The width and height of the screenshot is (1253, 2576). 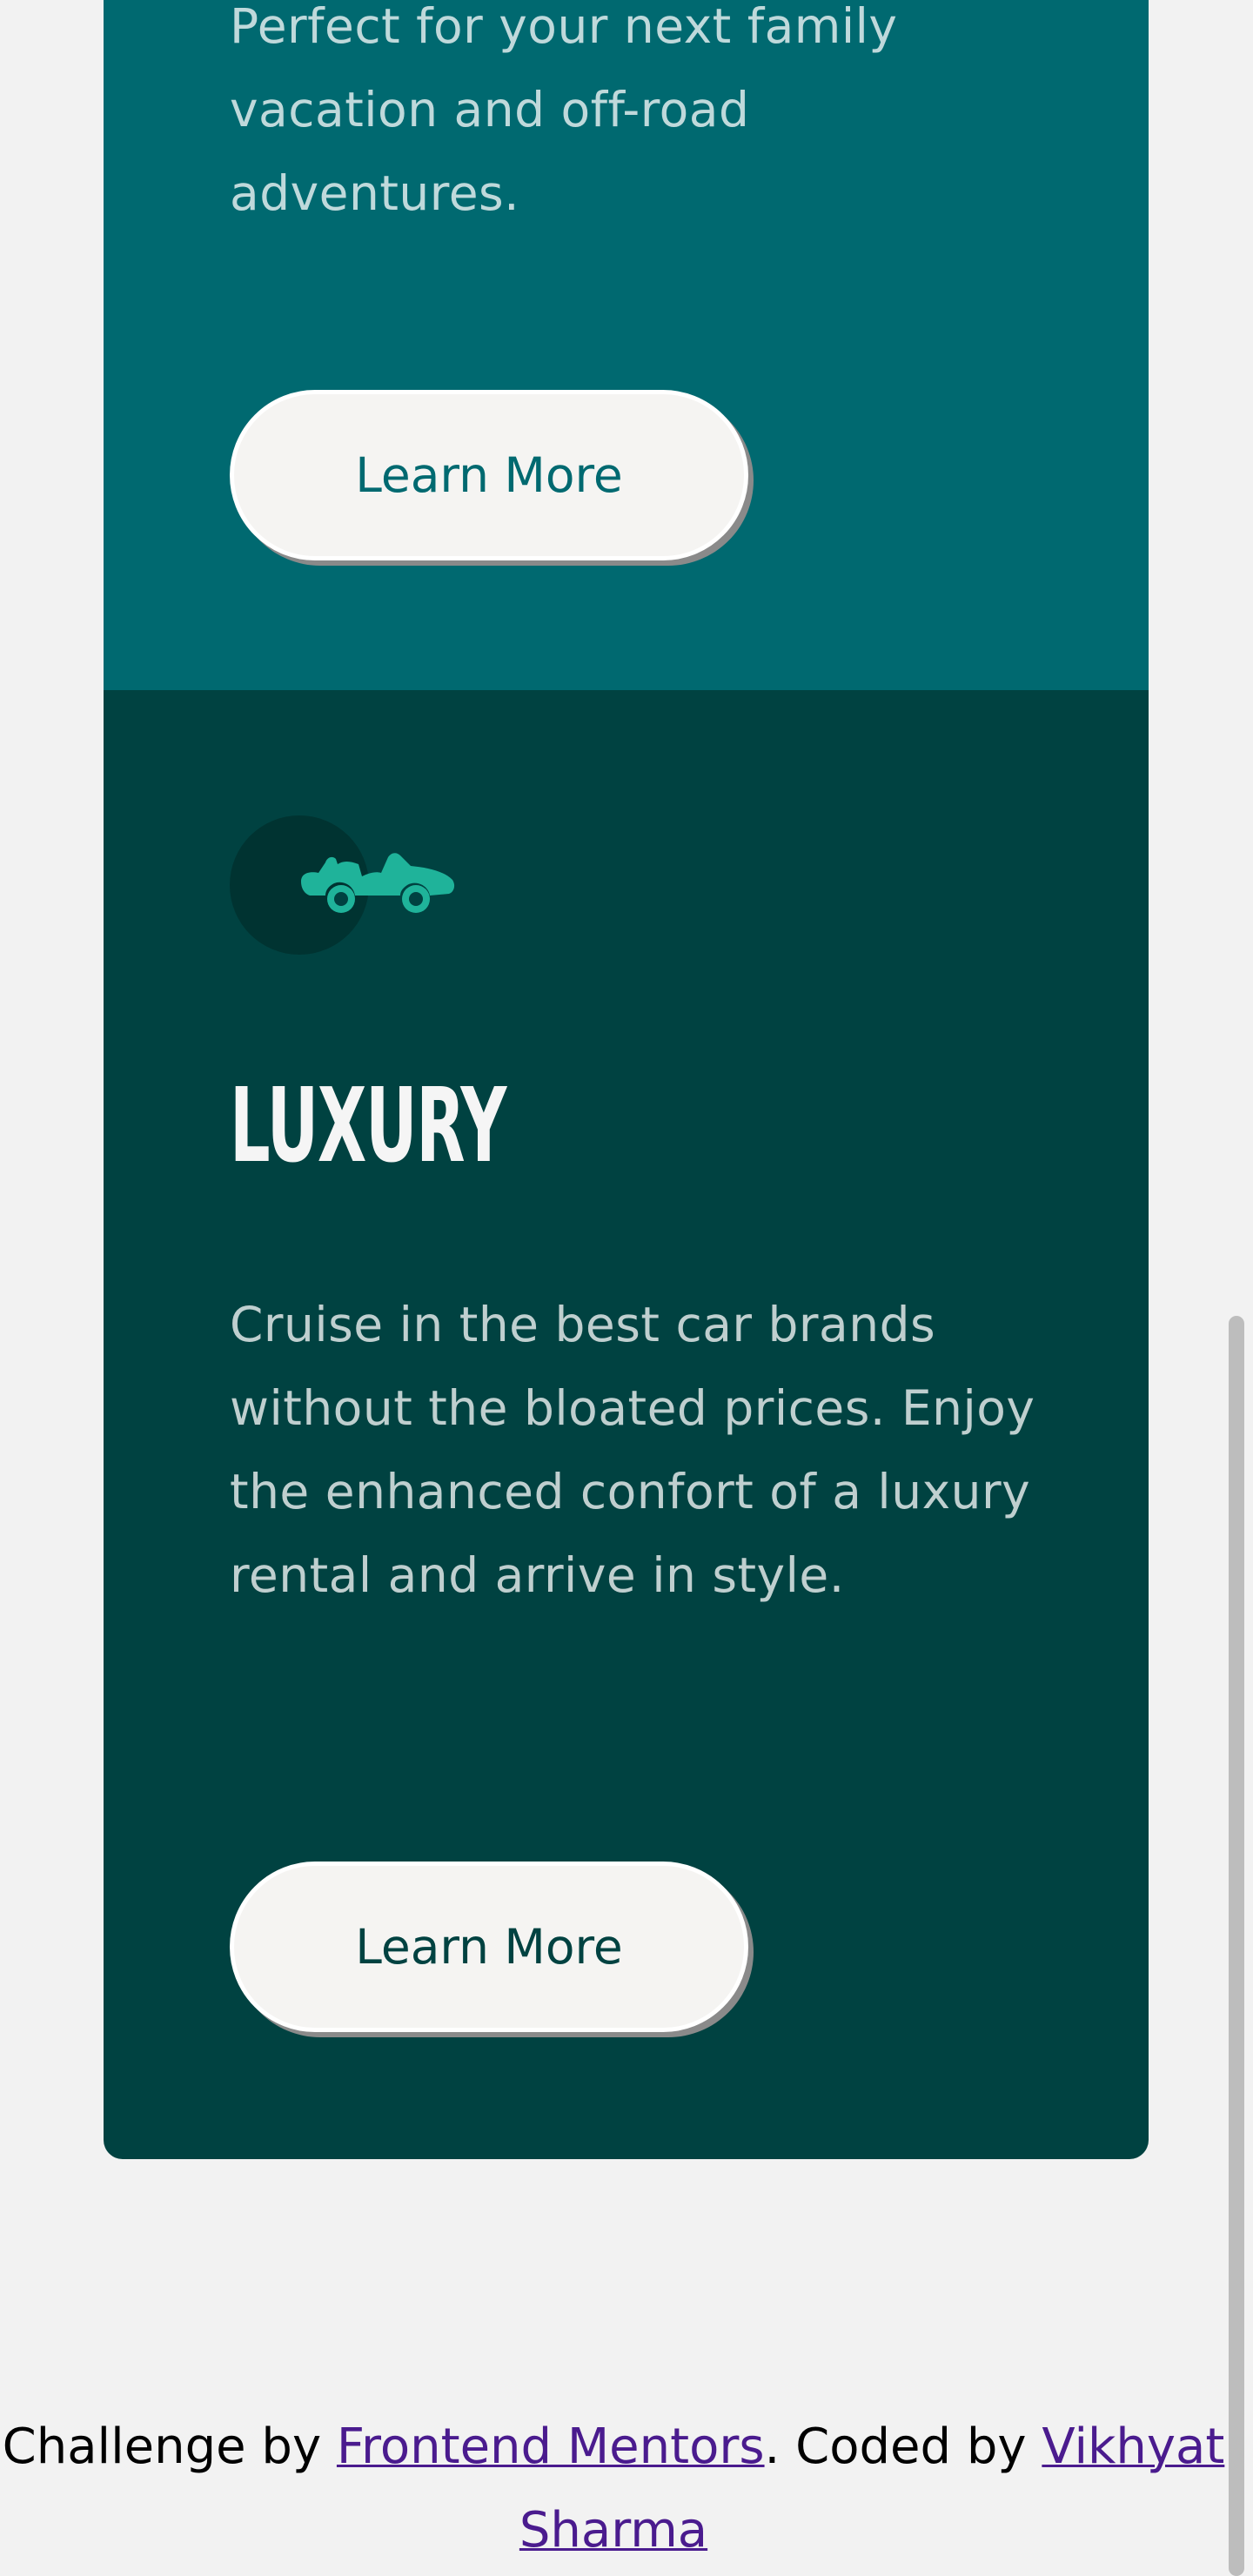 I want to click on frontend-mentors-link: Frontend Mentors, so click(x=551, y=2446).